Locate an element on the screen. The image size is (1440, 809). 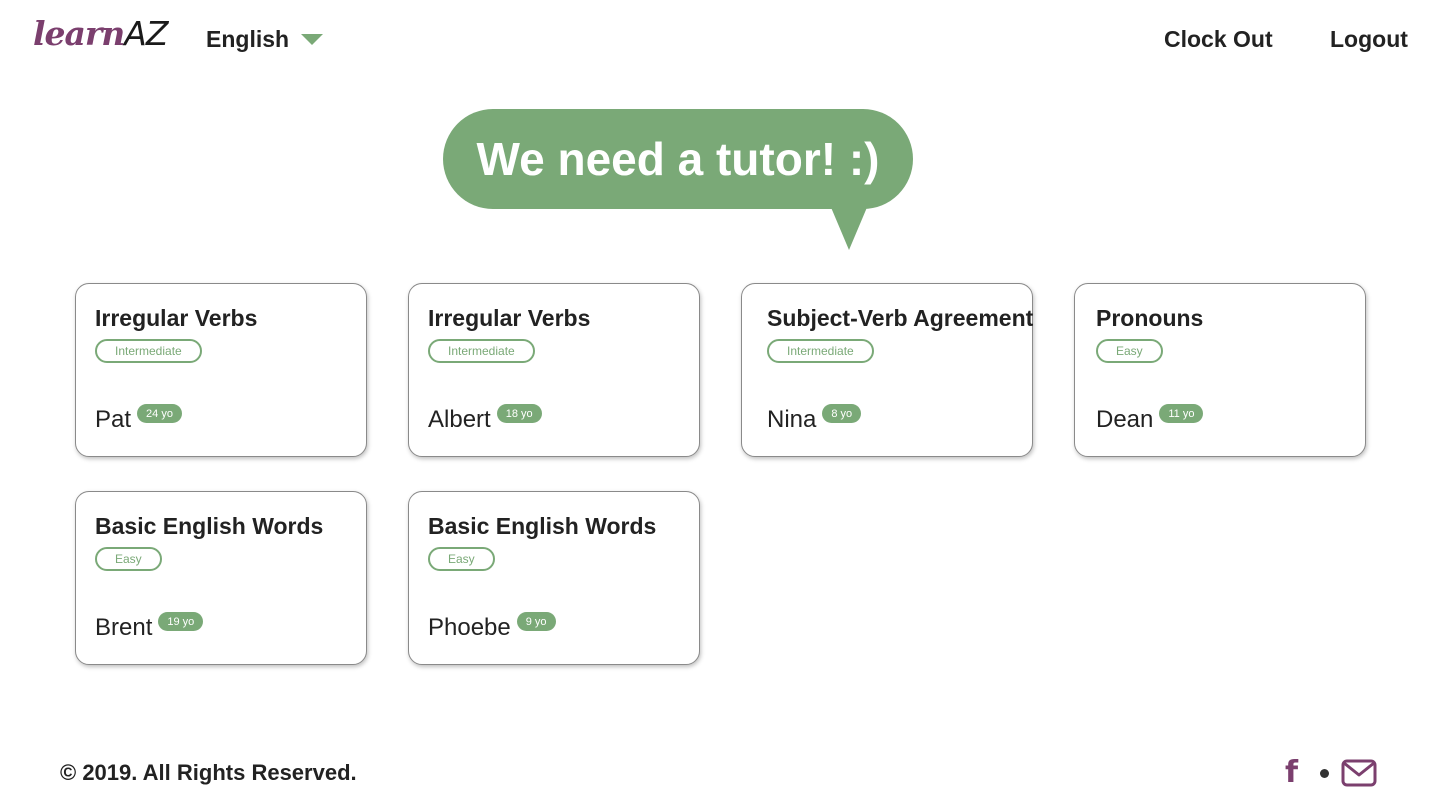
student-info: Phoebe 9 yo is located at coordinates (492, 627).